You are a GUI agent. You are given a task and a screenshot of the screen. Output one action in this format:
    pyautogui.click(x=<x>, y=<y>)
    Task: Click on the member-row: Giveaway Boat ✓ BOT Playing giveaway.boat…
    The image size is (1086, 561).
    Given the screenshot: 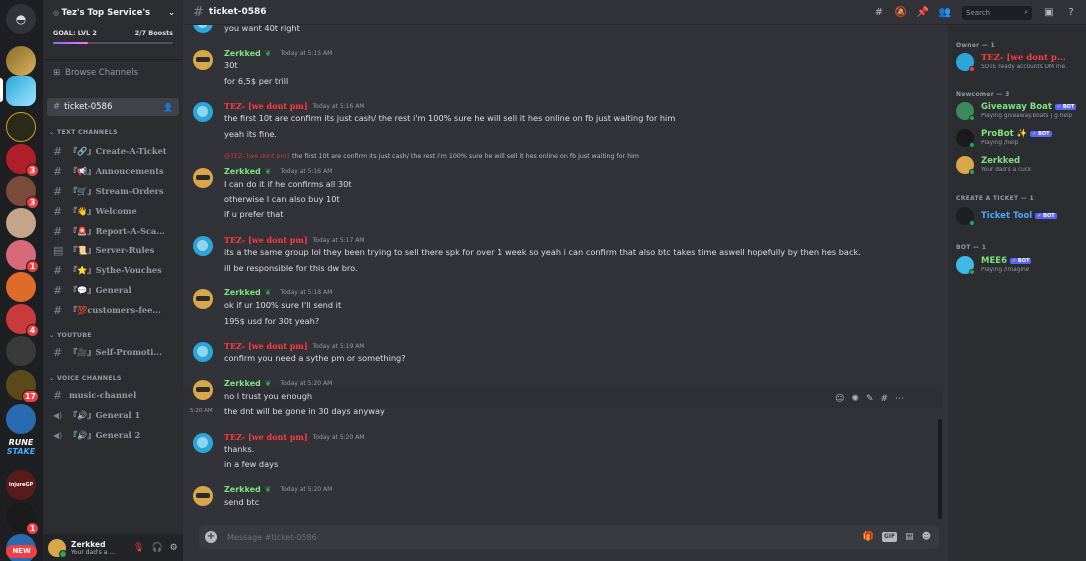 What is the action you would take?
    pyautogui.click(x=1020, y=111)
    